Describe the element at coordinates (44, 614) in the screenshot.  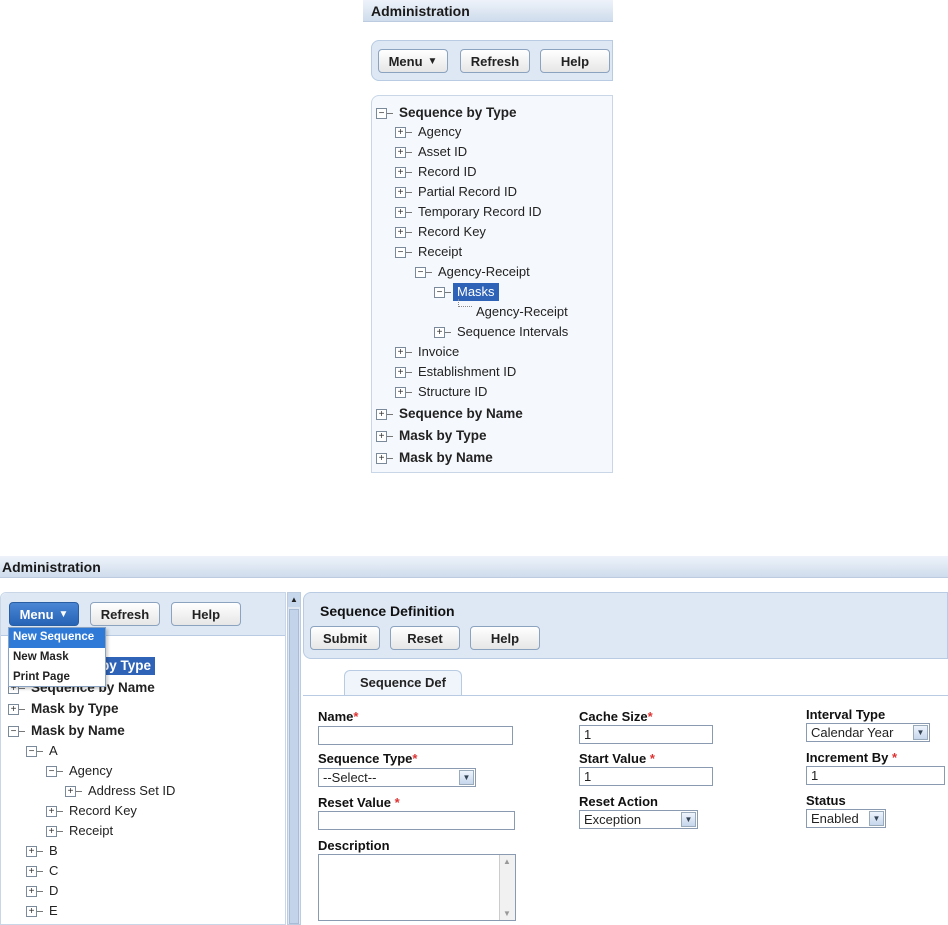
I see `bottom-menu-button: Menu ▼` at that location.